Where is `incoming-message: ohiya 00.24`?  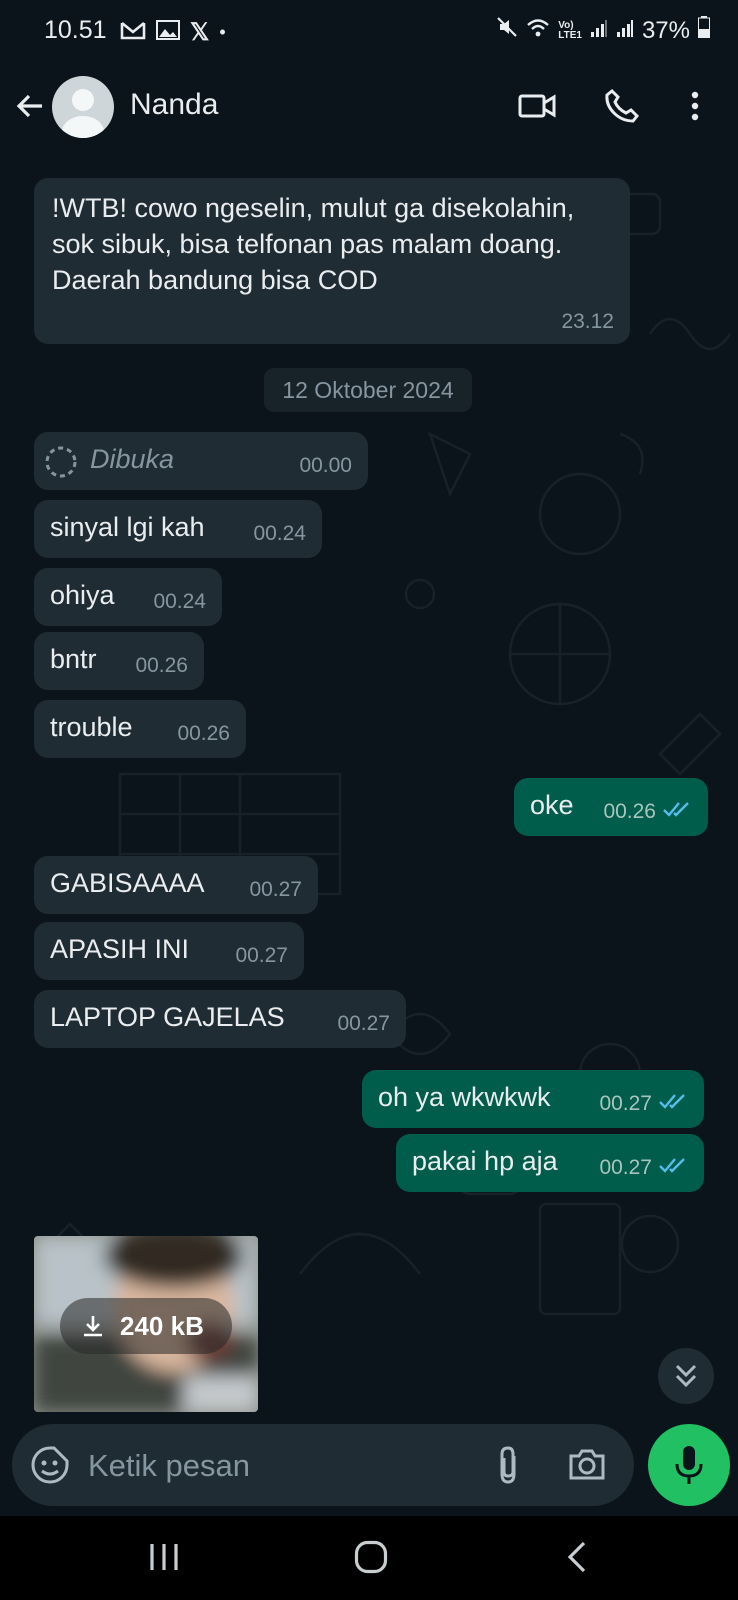
incoming-message: ohiya 00.24 is located at coordinates (128, 597).